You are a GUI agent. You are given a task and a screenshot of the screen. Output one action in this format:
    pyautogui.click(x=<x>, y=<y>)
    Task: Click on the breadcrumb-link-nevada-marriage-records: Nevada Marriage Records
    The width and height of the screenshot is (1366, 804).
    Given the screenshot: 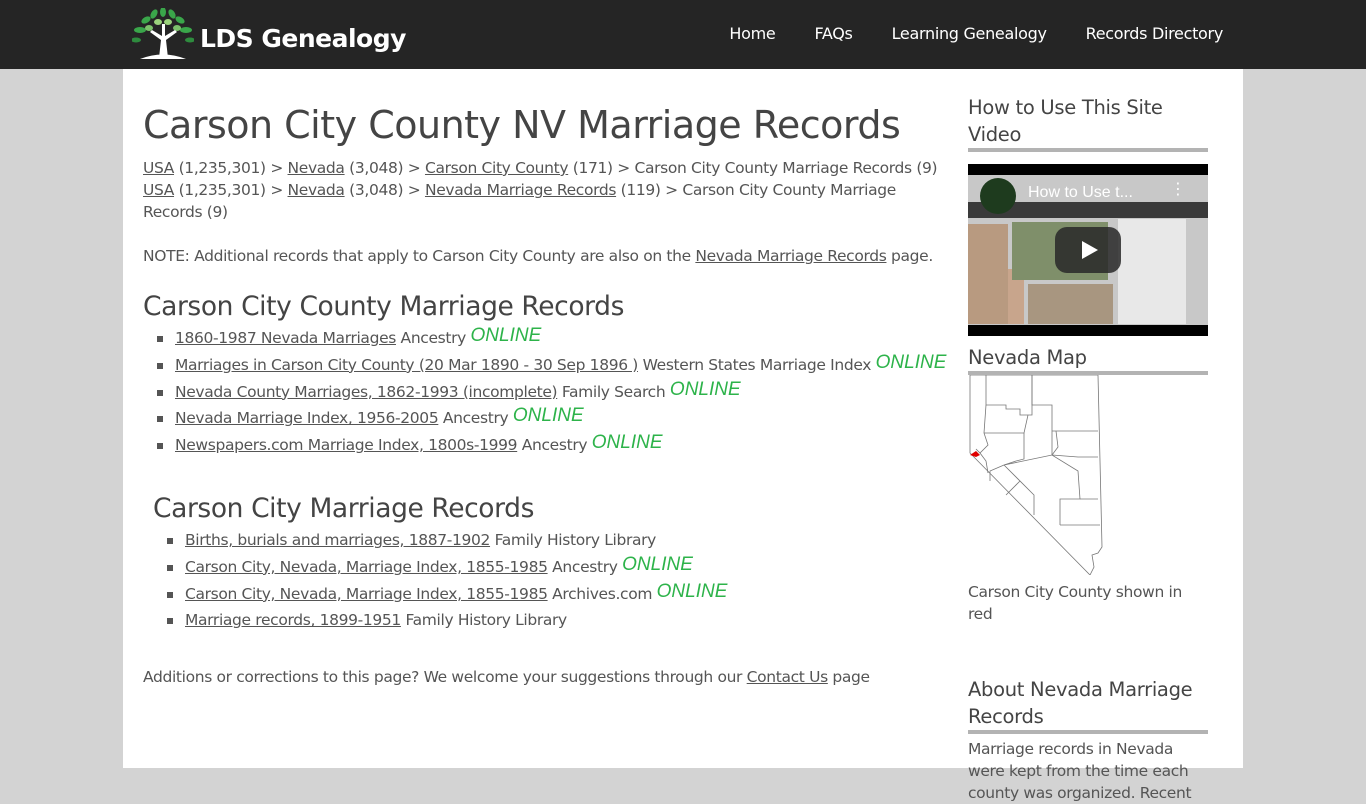 What is the action you would take?
    pyautogui.click(x=520, y=190)
    